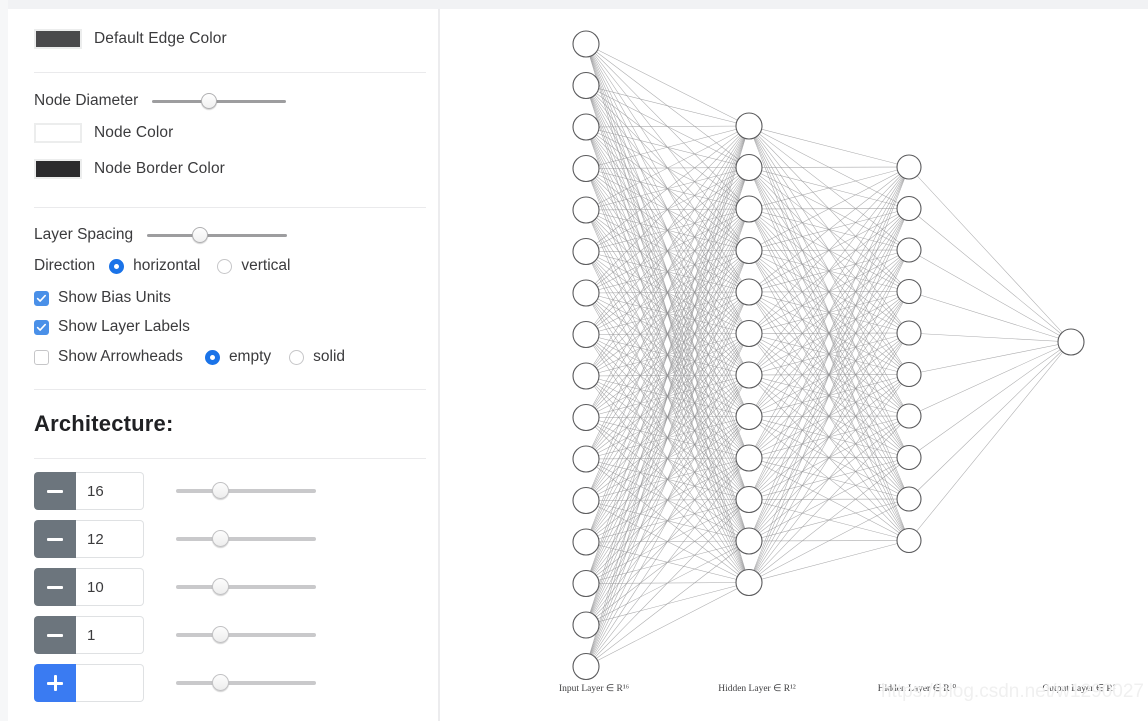  Describe the element at coordinates (110, 683) in the screenshot. I see `layer-size-input` at that location.